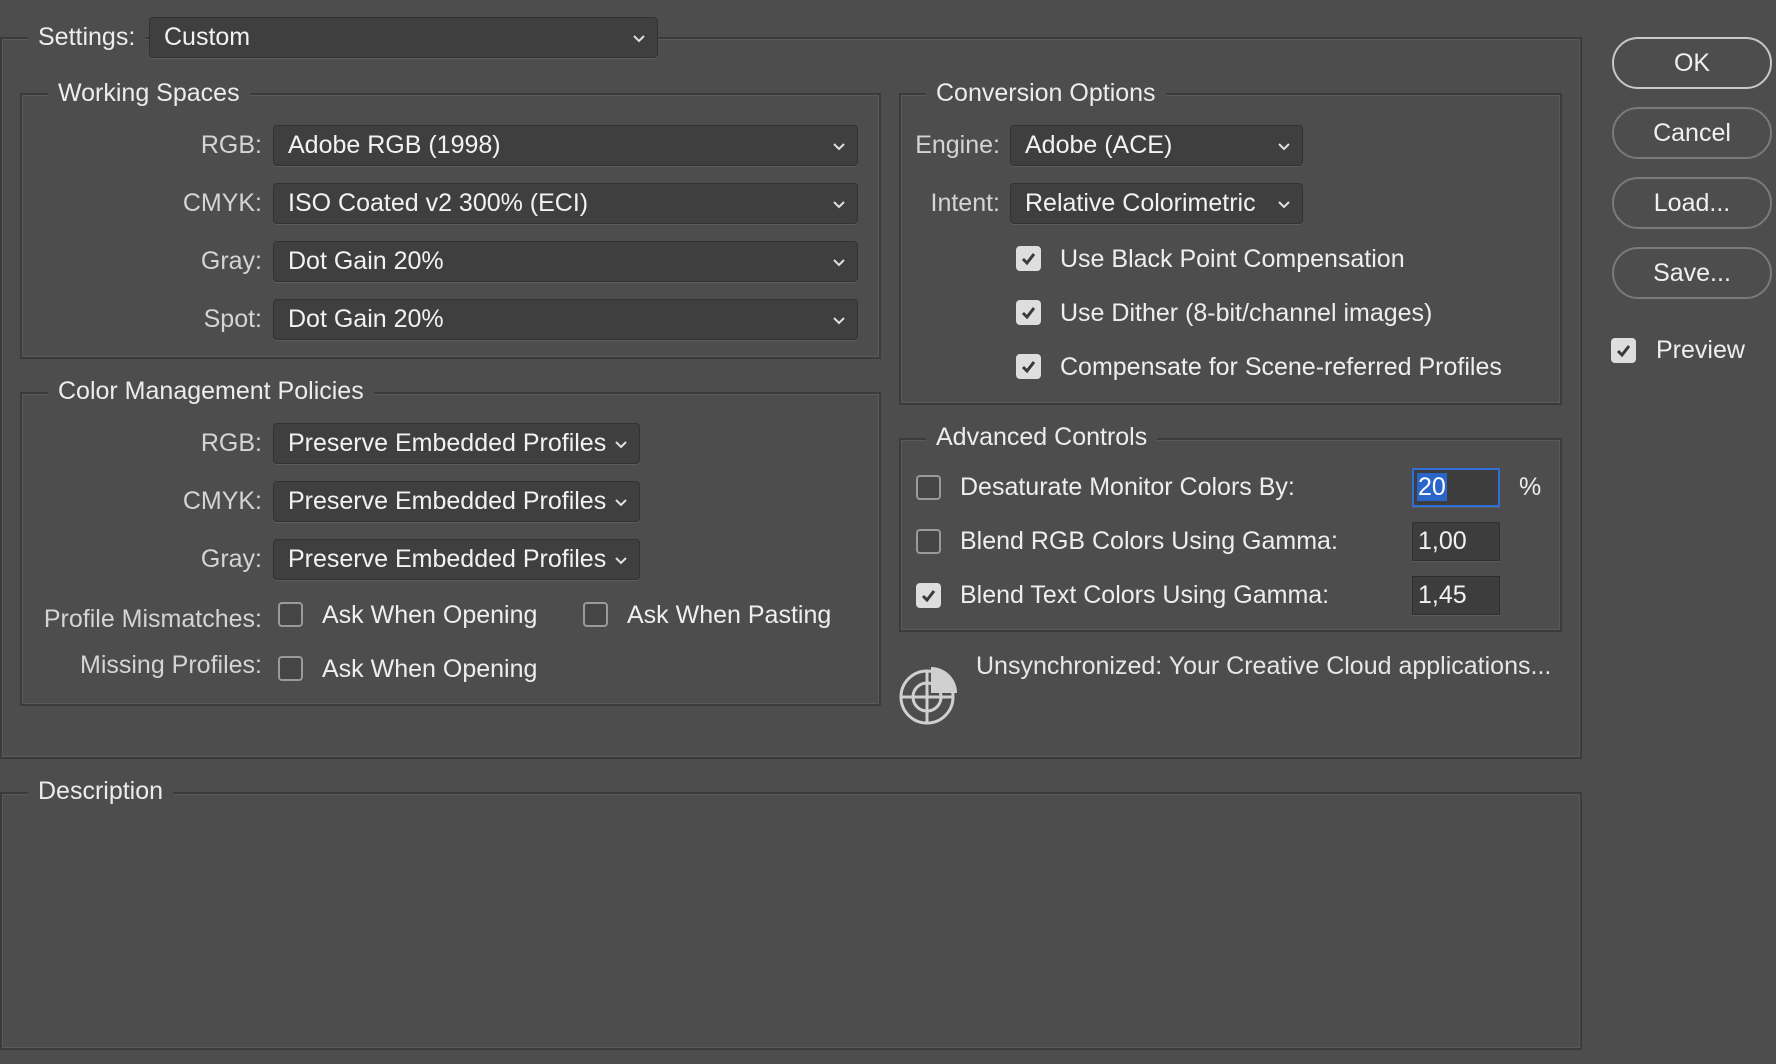 The height and width of the screenshot is (1064, 1776). Describe the element at coordinates (1530, 487) in the screenshot. I see `desaturate-unit: %` at that location.